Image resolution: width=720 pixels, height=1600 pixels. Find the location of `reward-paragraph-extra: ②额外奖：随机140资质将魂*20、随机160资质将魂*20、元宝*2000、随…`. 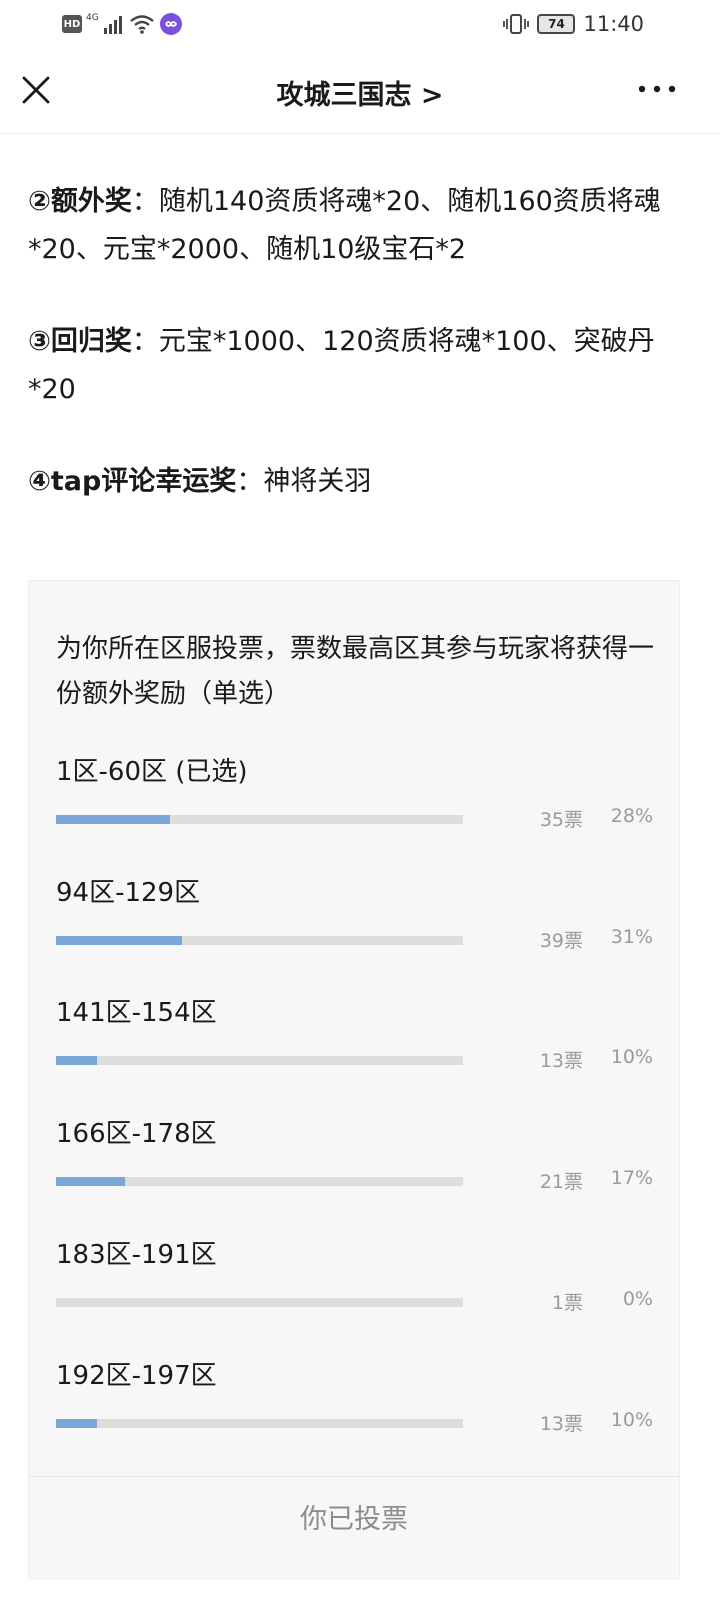

reward-paragraph-extra: ②额外奖：随机140资质将魂*20、随机160资质将魂*20、元宝*2000、随… is located at coordinates (358, 226).